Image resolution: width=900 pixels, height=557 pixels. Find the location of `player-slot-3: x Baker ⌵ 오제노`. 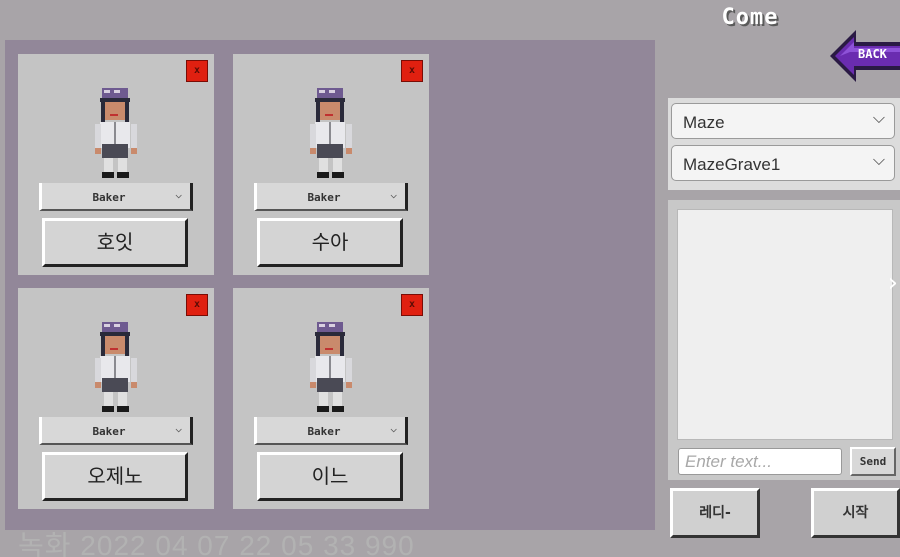

player-slot-3: x Baker ⌵ 오제노 is located at coordinates (116, 398).